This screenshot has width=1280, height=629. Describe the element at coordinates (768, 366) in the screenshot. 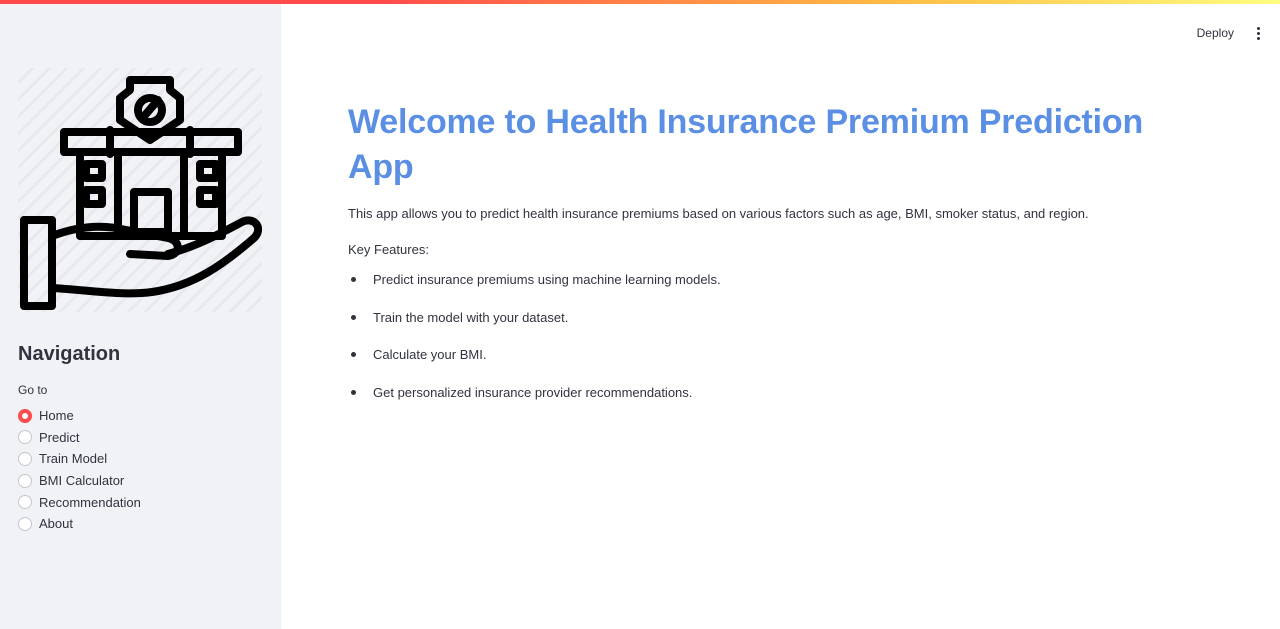

I see `list-item: Calculate your BMI.` at that location.